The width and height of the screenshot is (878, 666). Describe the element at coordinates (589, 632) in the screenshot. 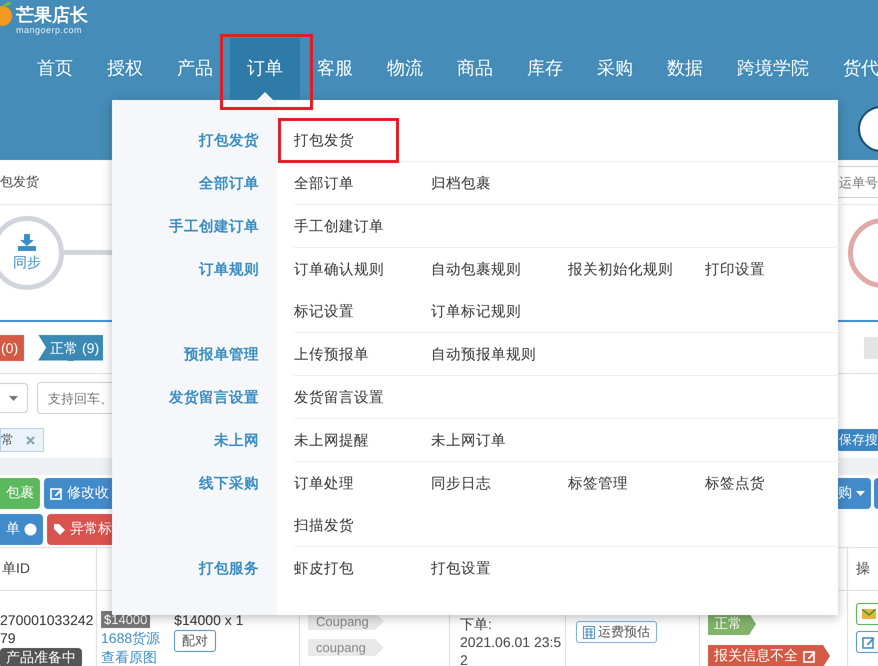

I see `calculator-icon` at that location.